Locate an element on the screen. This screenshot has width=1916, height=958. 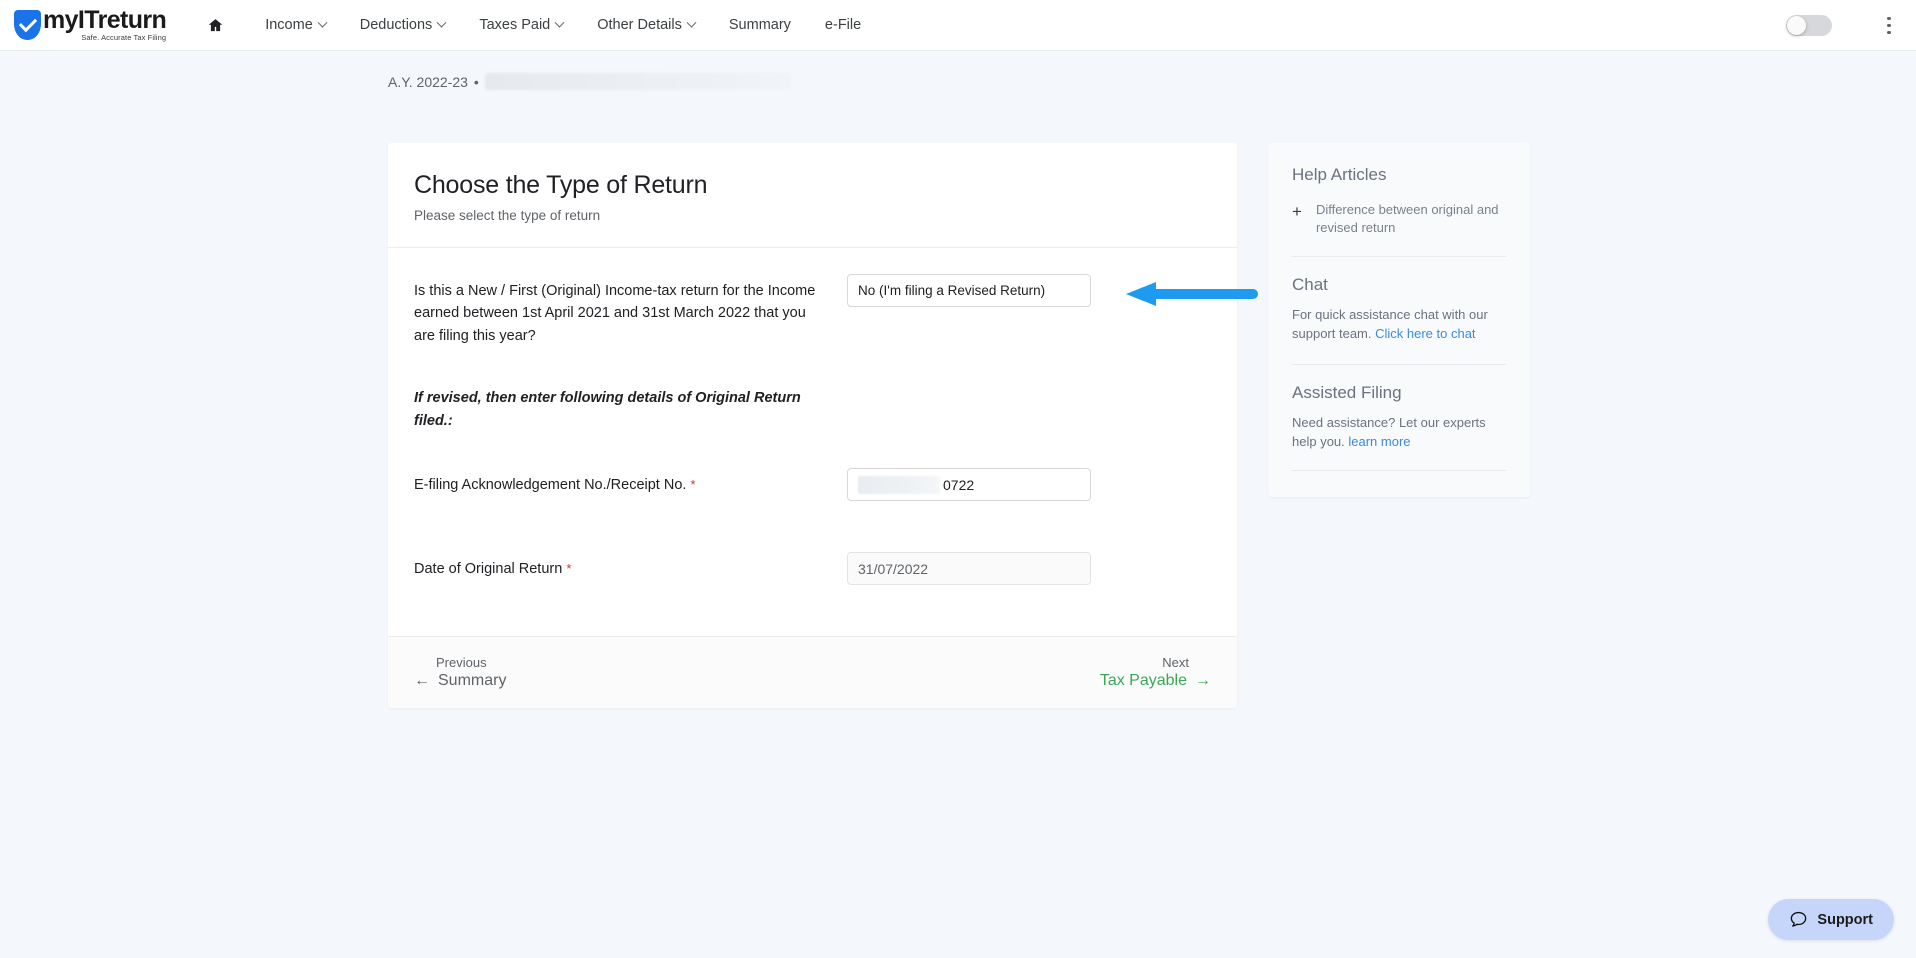
shield-check-icon is located at coordinates (27, 25).